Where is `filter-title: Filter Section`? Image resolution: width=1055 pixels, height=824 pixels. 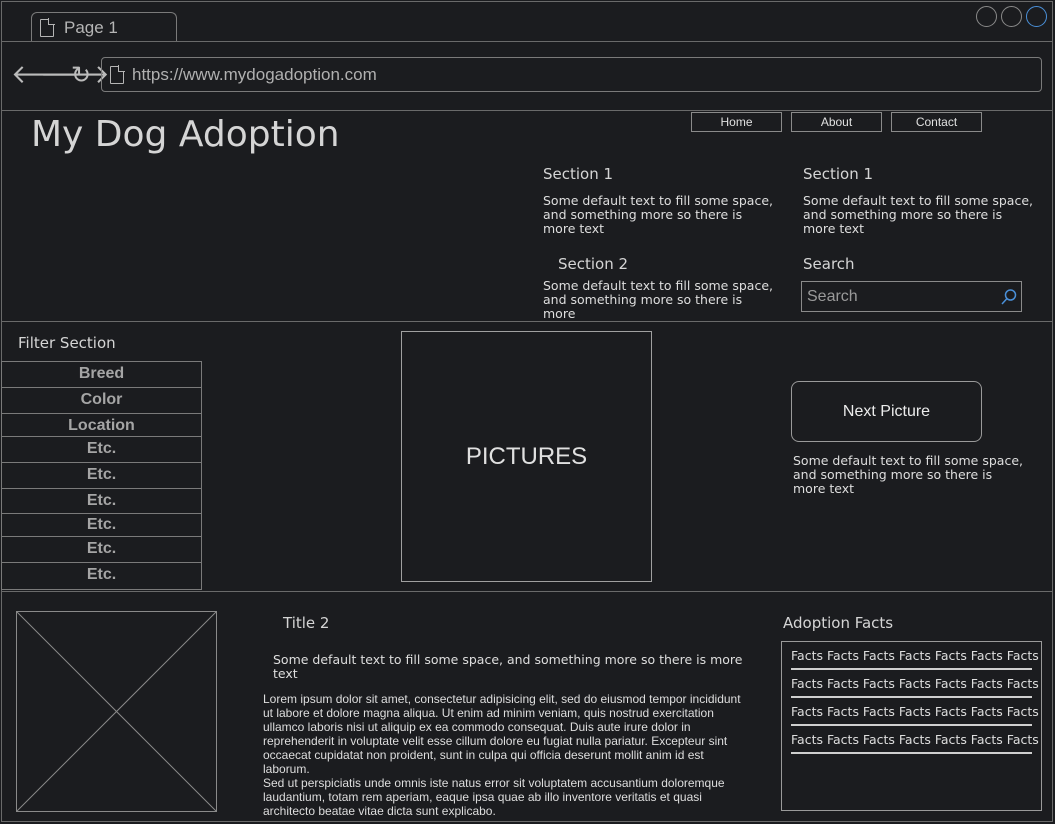
filter-title: Filter Section is located at coordinates (67, 343).